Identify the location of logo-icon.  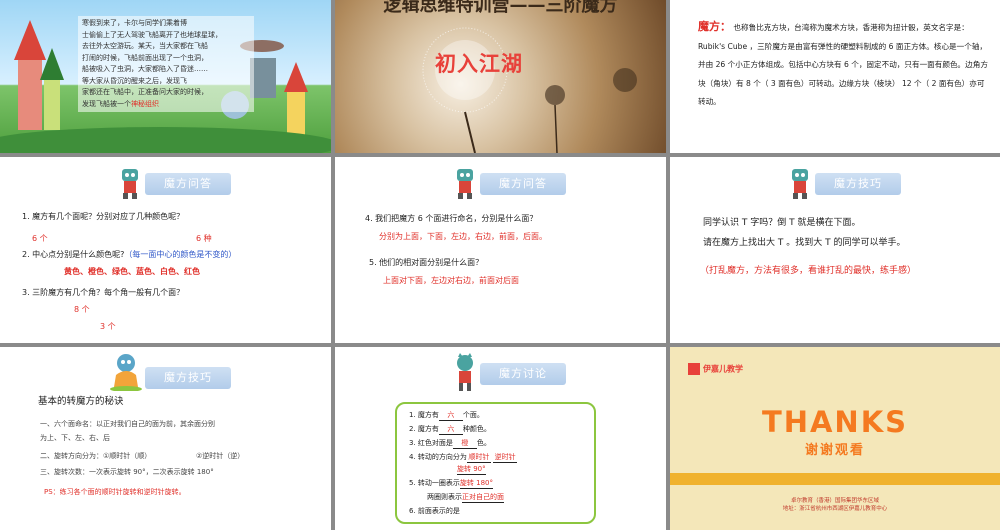
(694, 369).